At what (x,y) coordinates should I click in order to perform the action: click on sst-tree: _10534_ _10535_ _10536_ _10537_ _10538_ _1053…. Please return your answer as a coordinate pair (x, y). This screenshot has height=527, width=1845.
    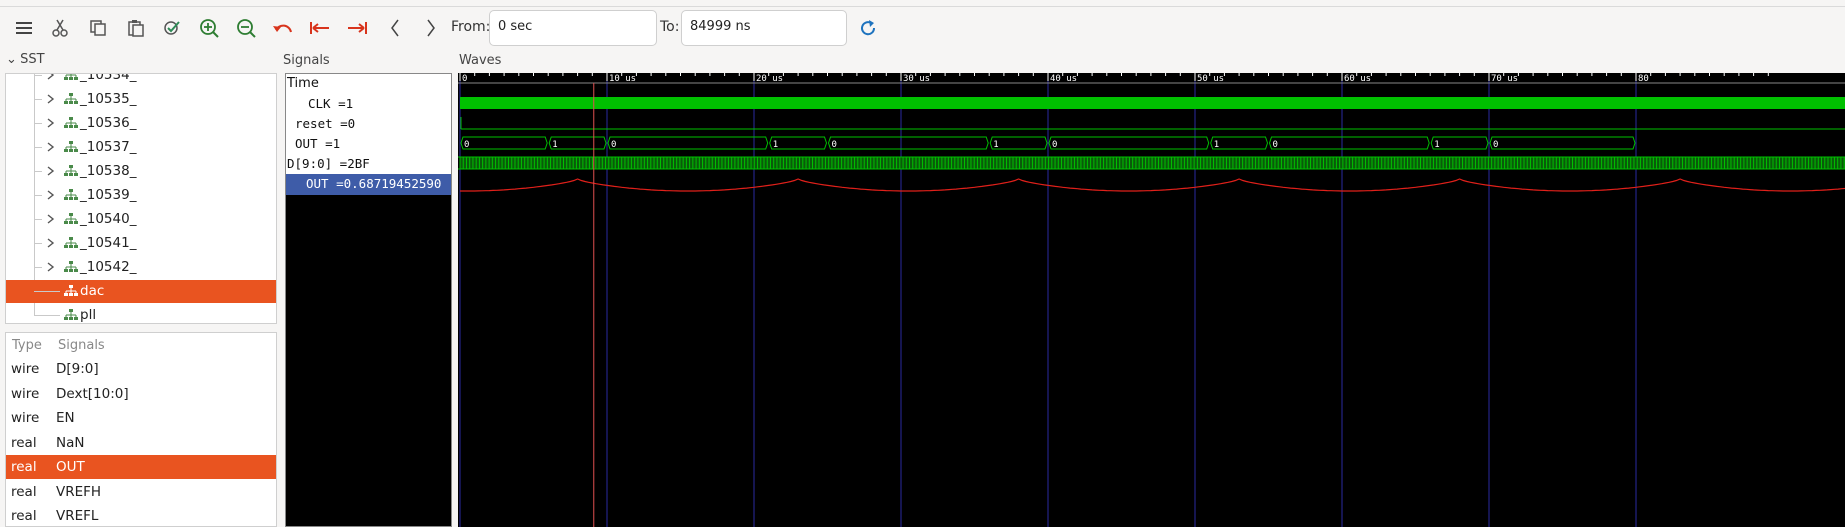
    Looking at the image, I should click on (141, 198).